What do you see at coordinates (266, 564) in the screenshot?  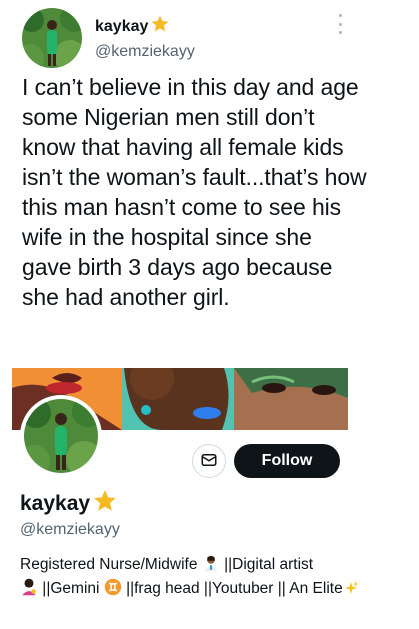 I see `bio-text: ||Digital artist` at bounding box center [266, 564].